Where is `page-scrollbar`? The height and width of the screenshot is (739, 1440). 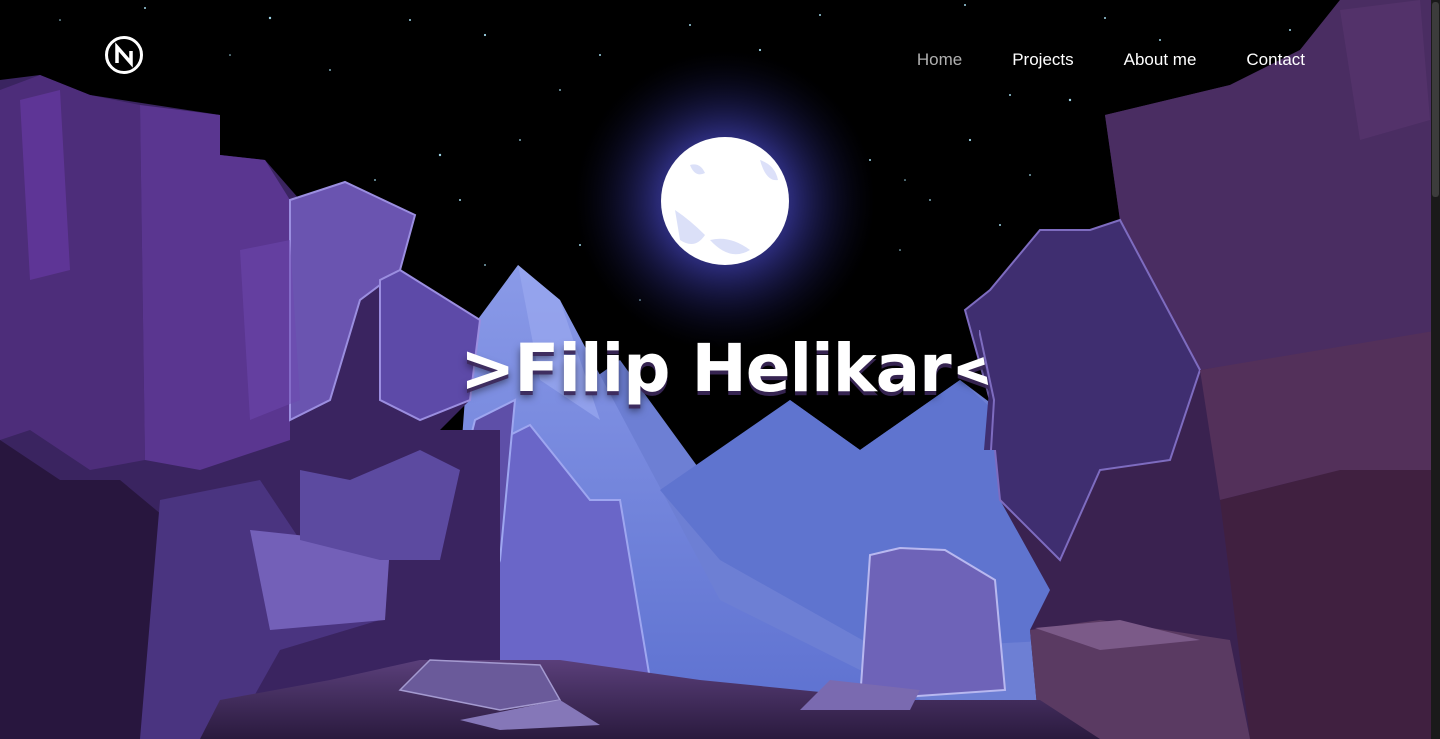 page-scrollbar is located at coordinates (1435, 369).